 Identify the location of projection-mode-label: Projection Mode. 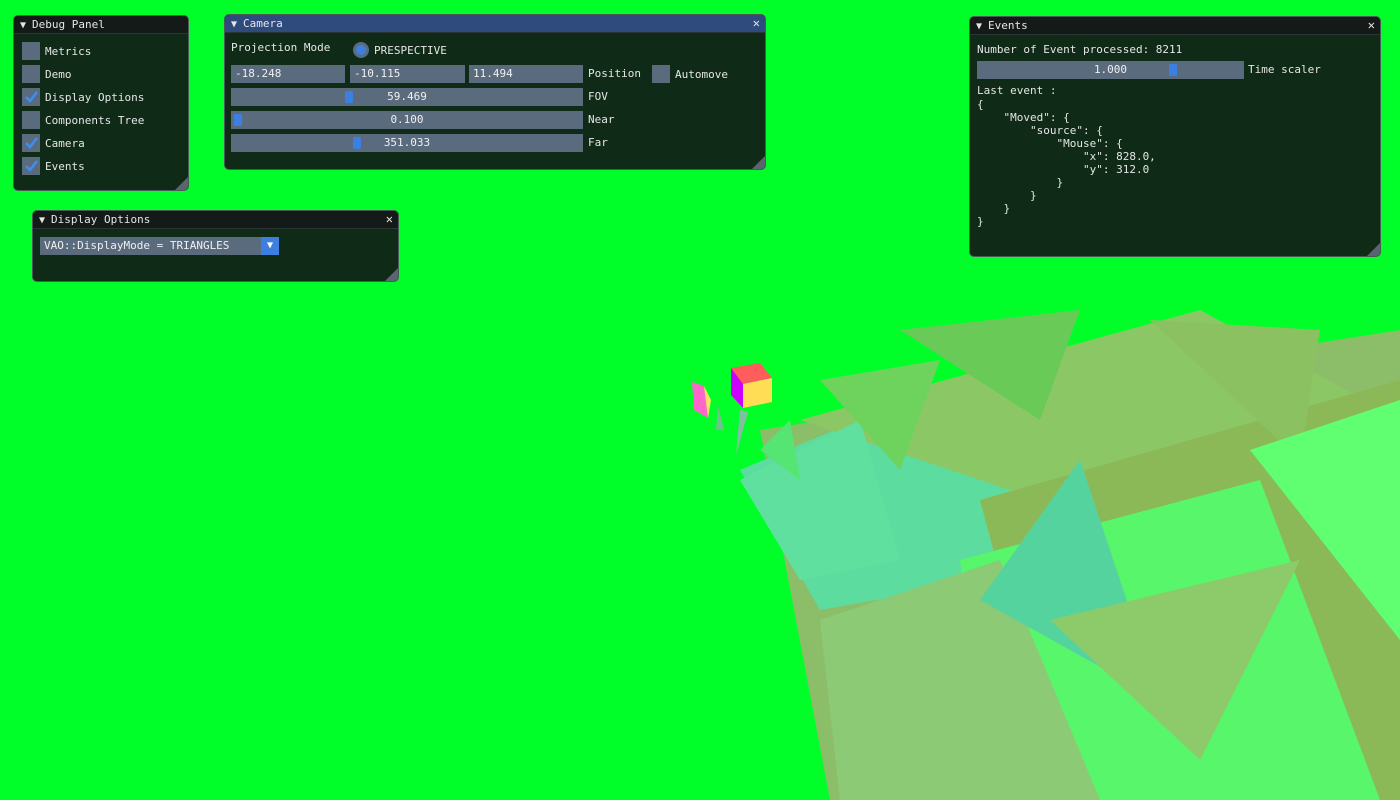
(281, 47).